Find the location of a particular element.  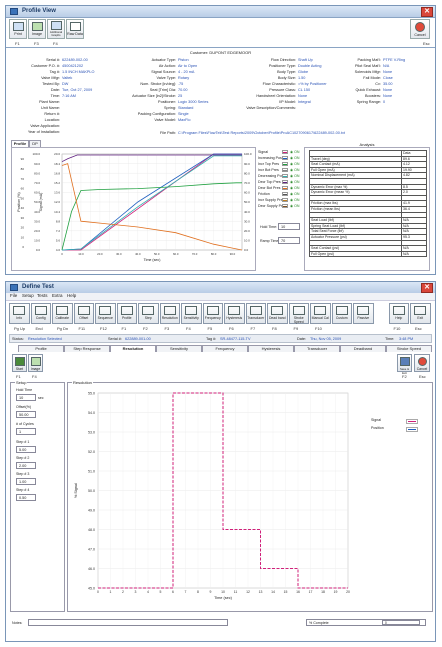

ramp-time-field: 70 is located at coordinates (289, 240).